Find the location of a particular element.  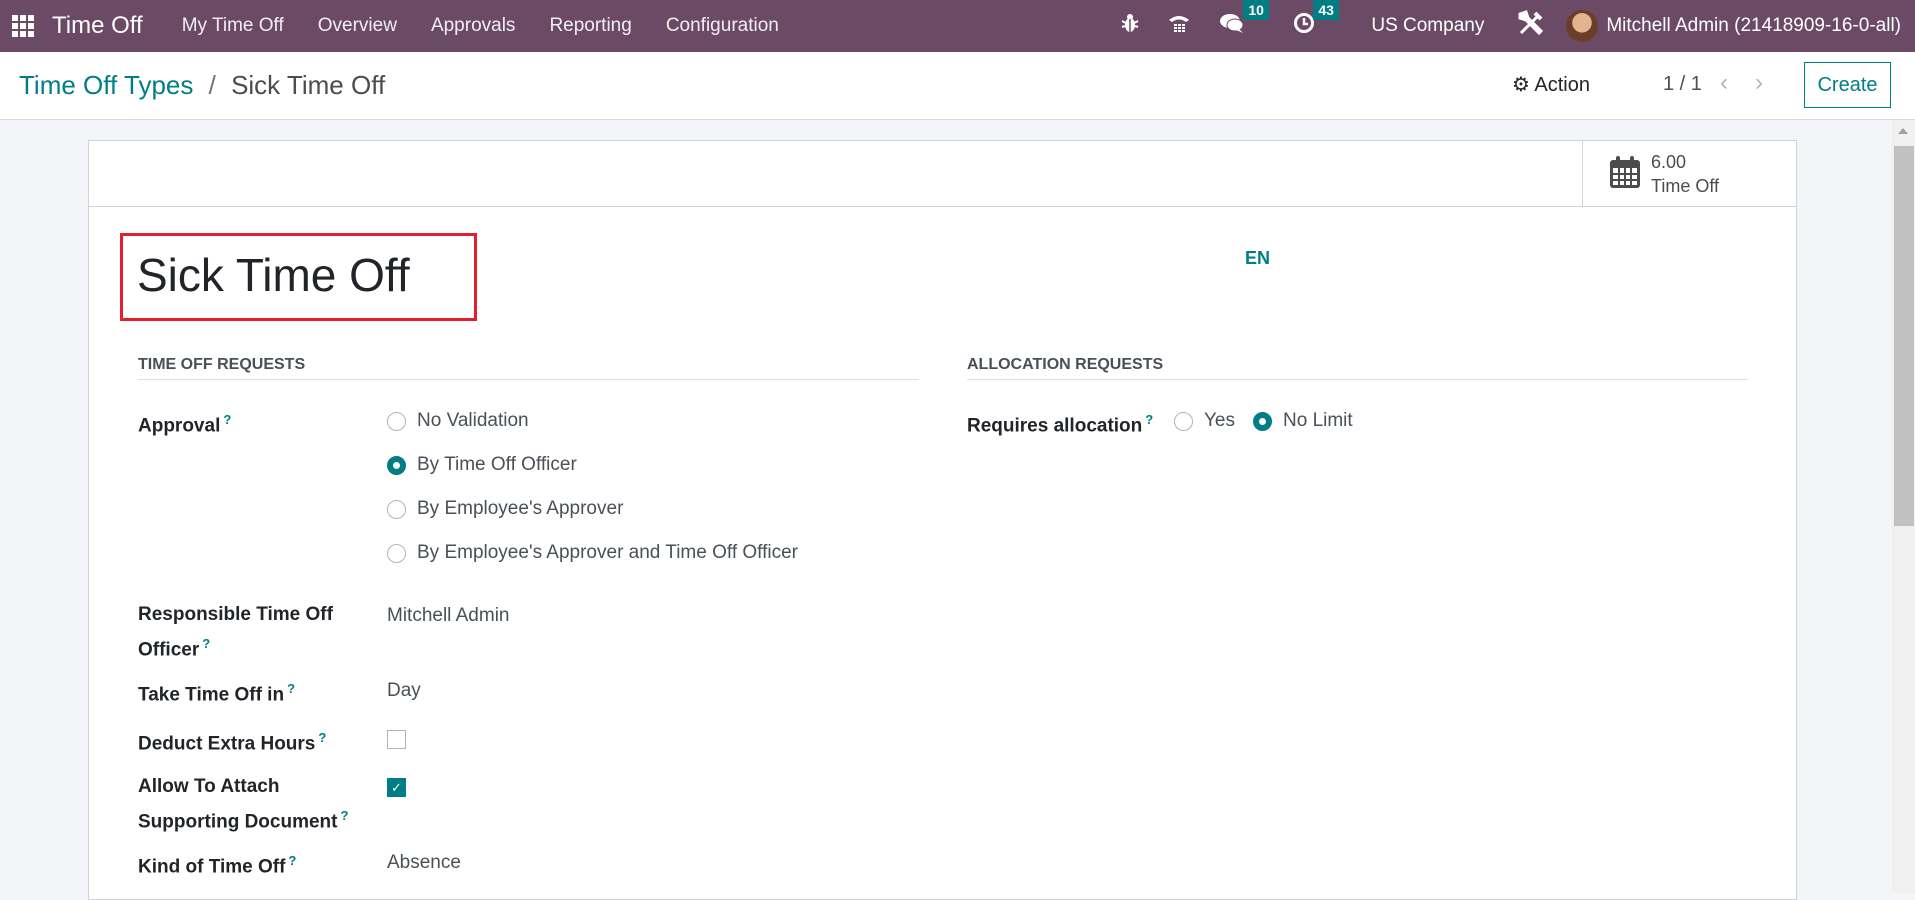

approval-label: Approval? is located at coordinates (185, 424).